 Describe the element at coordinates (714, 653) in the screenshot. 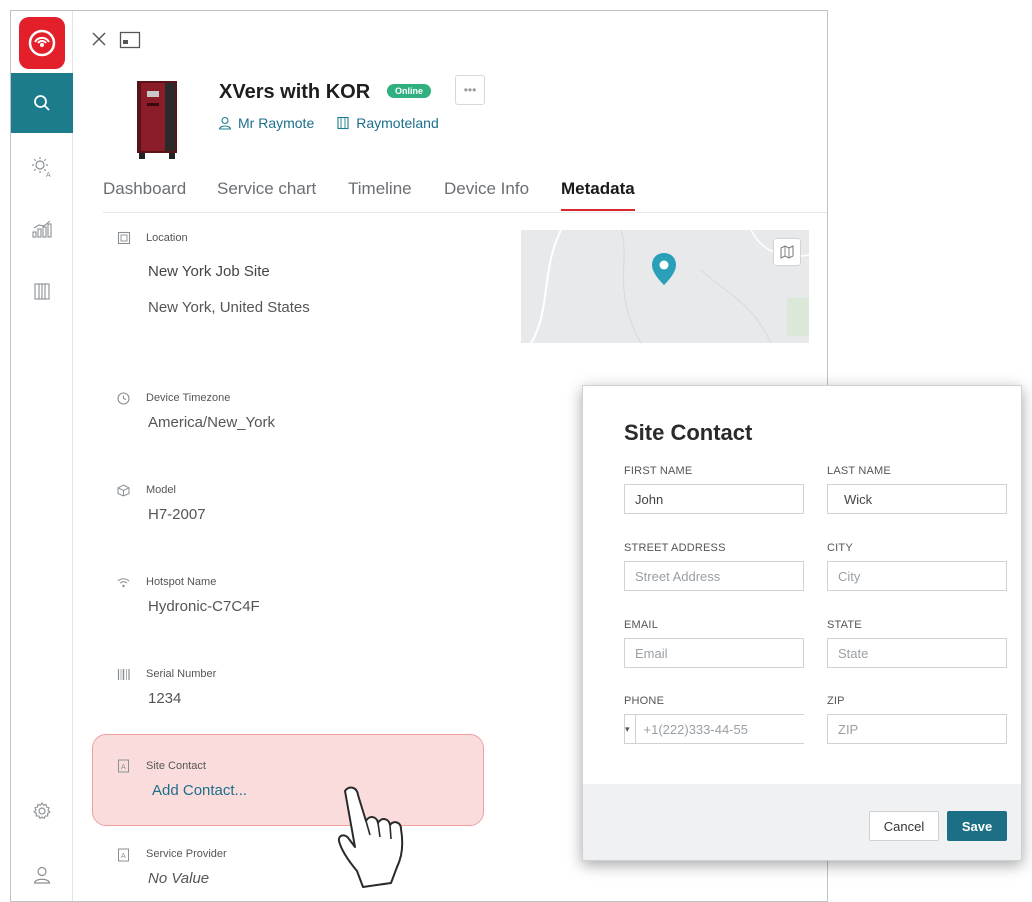

I see `email-input` at that location.